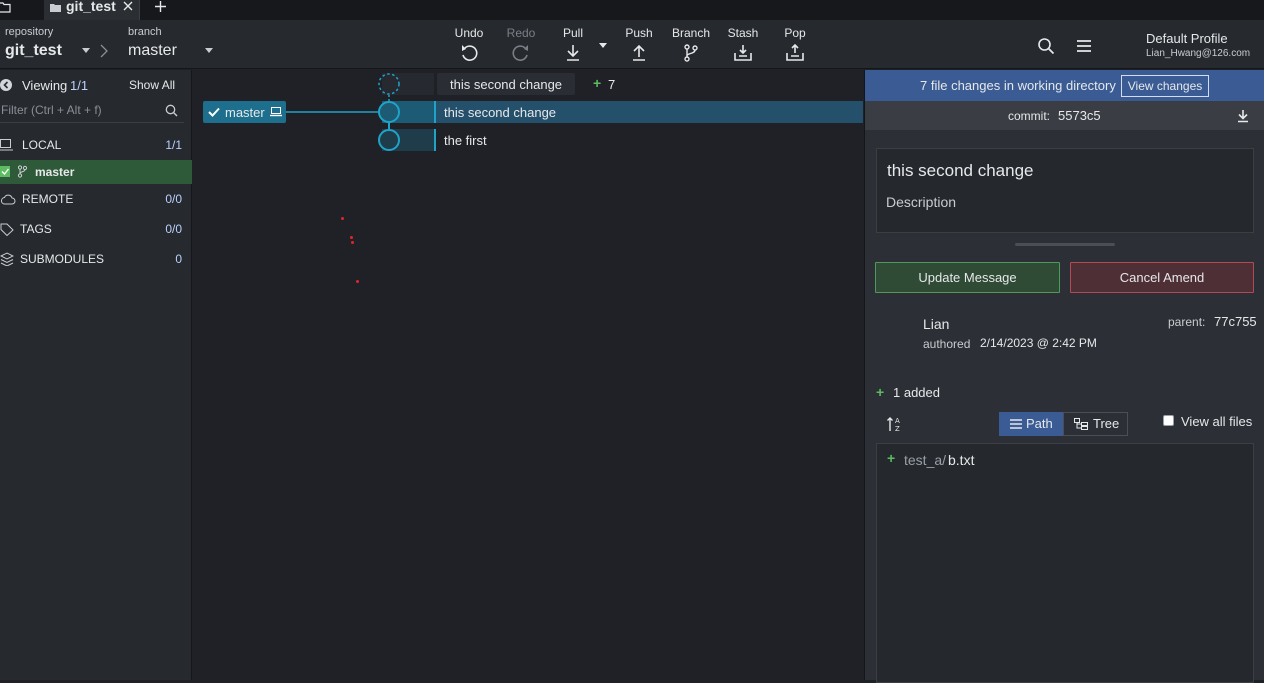 The height and width of the screenshot is (683, 1264). I want to click on svg-text: Z, so click(897, 428).